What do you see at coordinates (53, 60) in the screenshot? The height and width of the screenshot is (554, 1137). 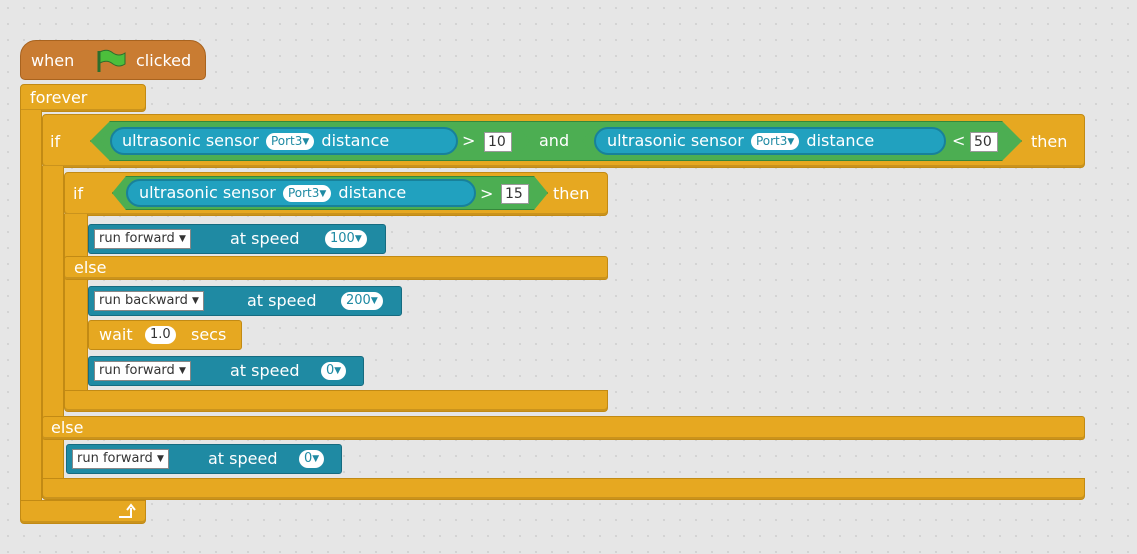 I see `when-label: when` at bounding box center [53, 60].